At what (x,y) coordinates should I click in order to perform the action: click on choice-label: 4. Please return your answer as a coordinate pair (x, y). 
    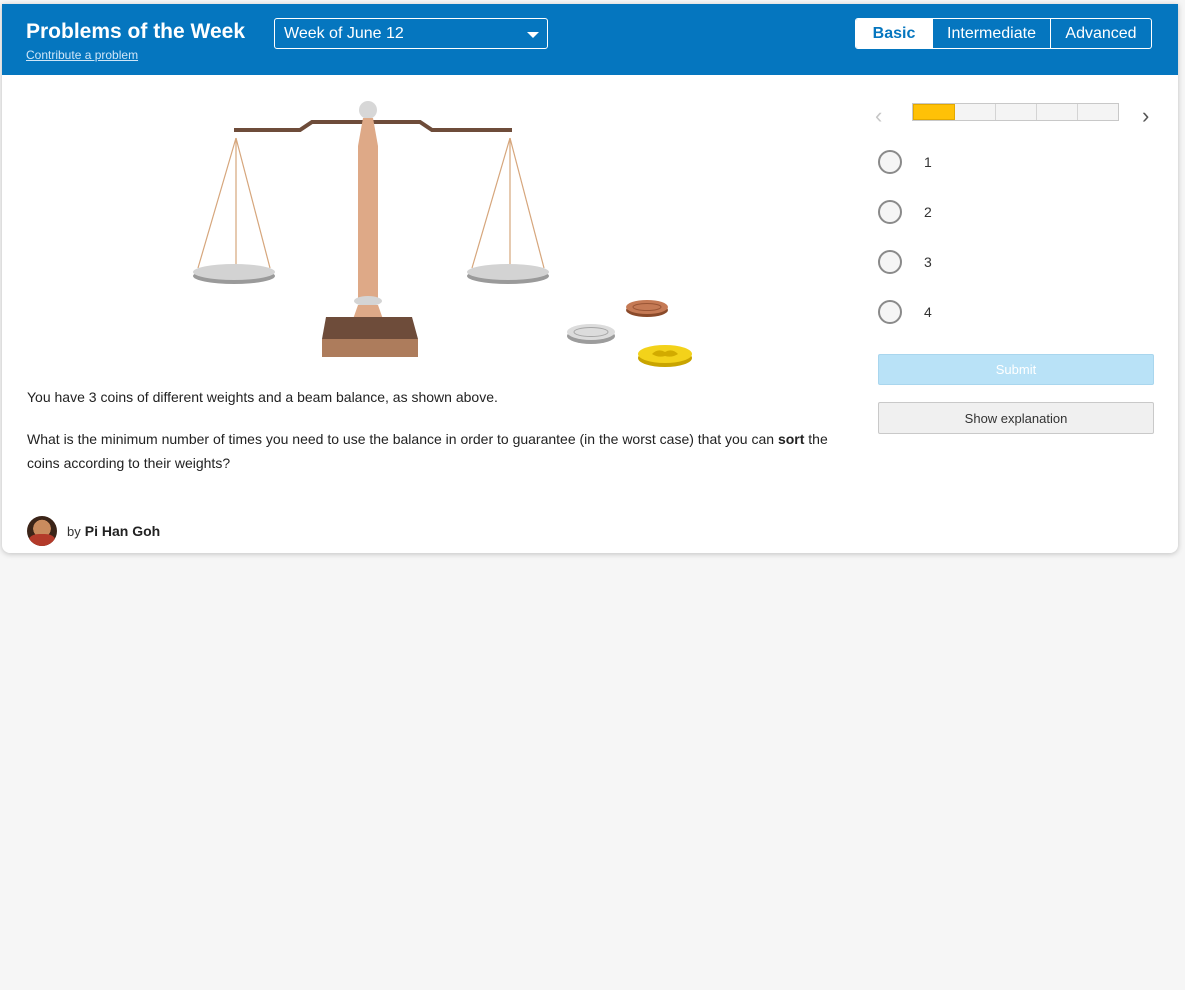
    Looking at the image, I should click on (928, 312).